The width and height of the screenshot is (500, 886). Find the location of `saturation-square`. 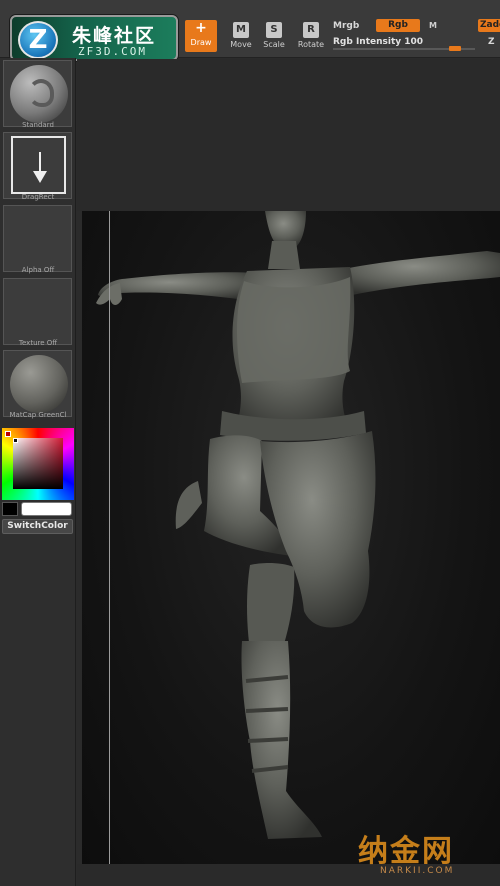

saturation-square is located at coordinates (38, 463).